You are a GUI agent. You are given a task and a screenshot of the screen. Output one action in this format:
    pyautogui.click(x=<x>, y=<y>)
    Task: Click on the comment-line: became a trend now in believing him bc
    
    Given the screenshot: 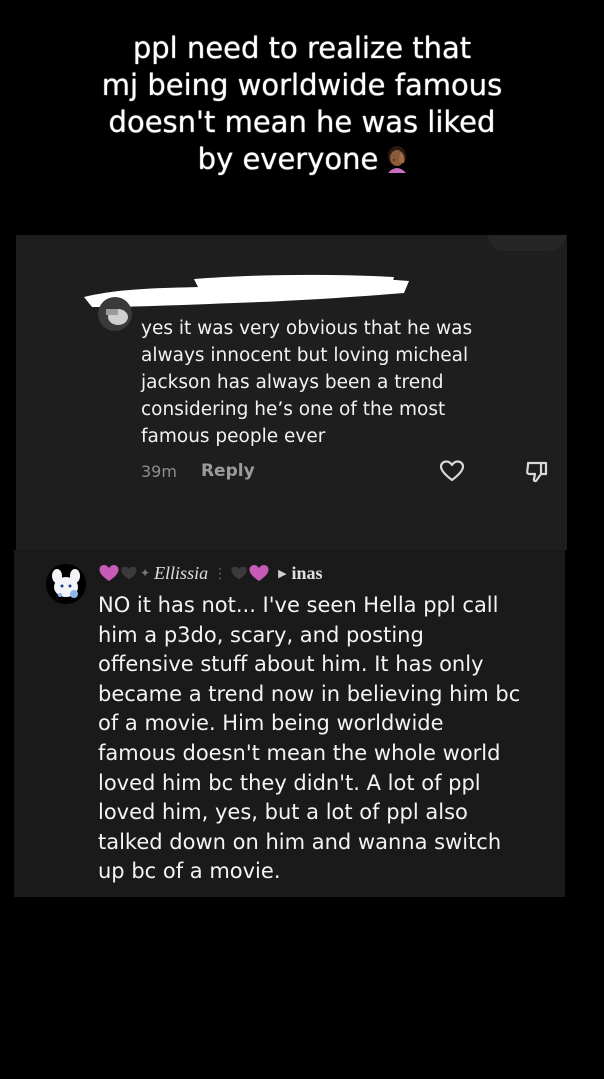 What is the action you would take?
    pyautogui.click(x=309, y=693)
    